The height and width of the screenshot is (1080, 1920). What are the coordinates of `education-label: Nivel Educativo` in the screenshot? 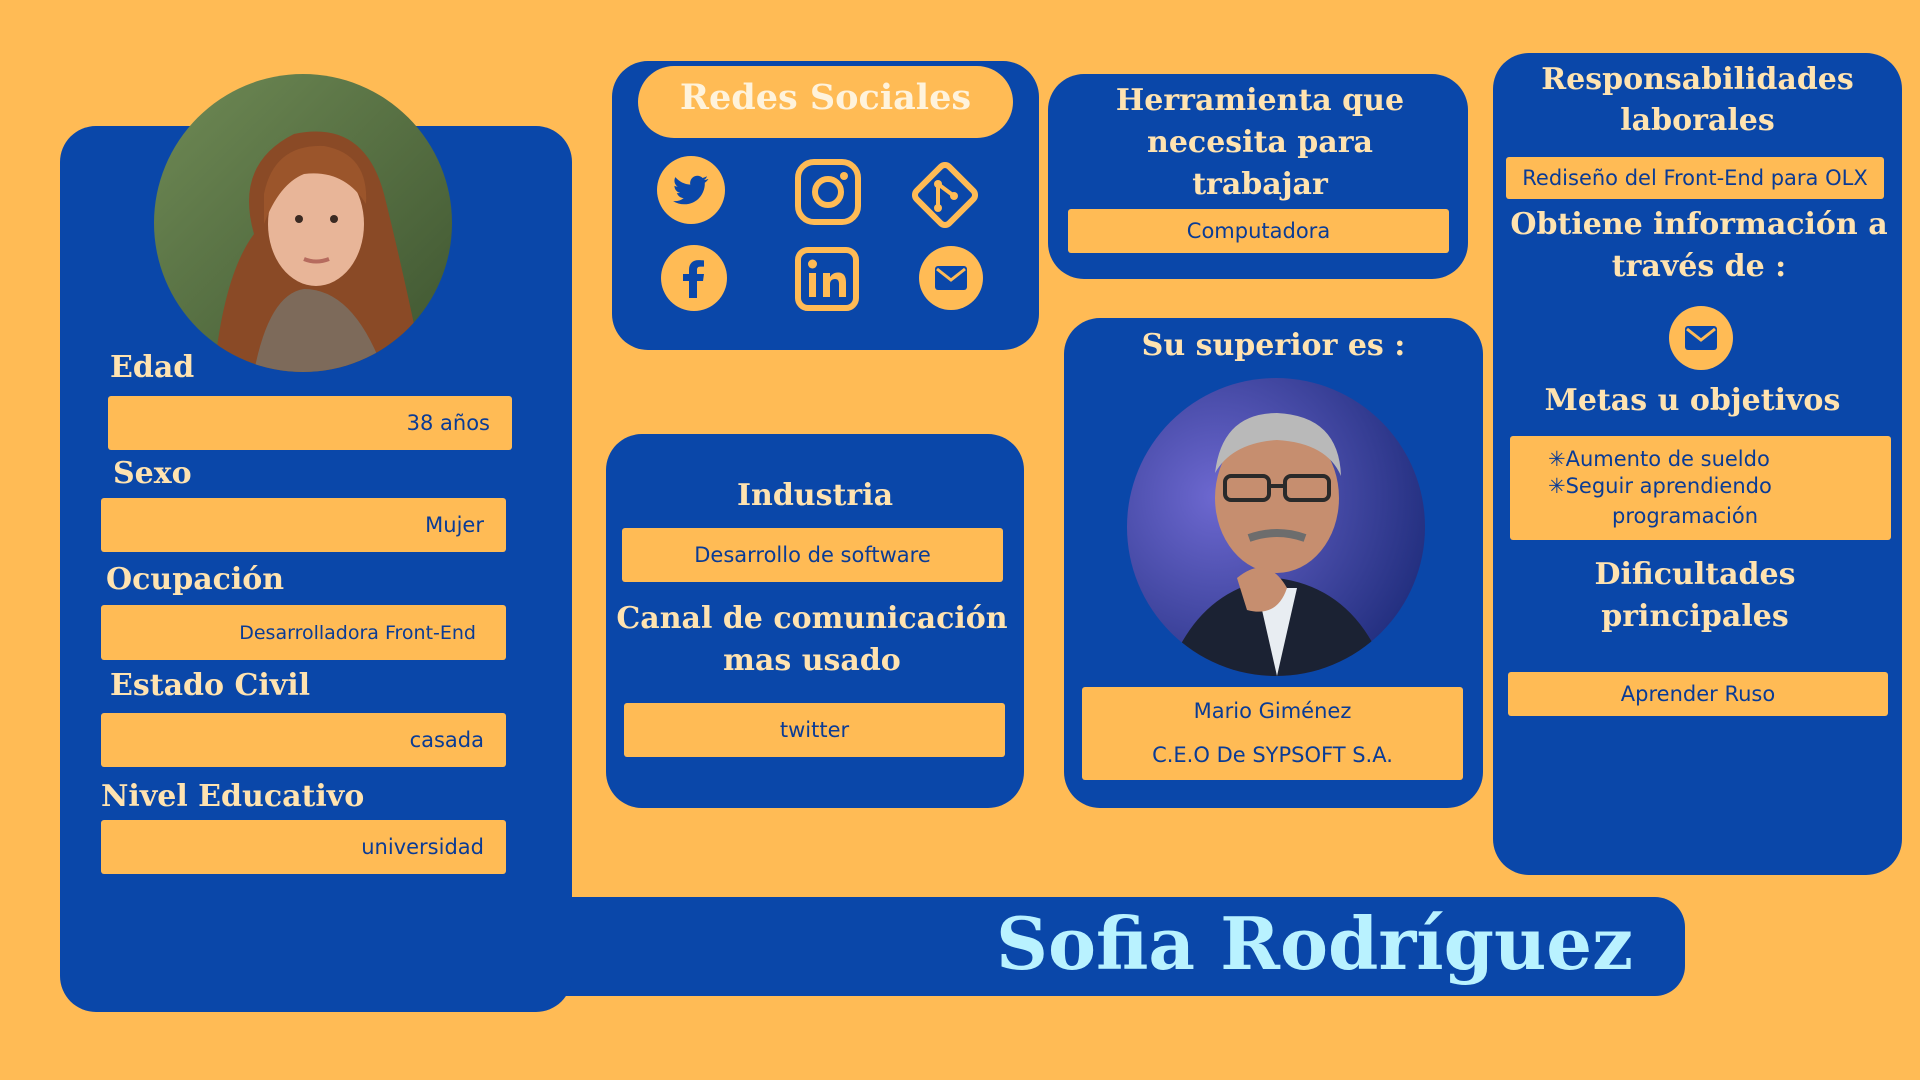 It's located at (233, 796).